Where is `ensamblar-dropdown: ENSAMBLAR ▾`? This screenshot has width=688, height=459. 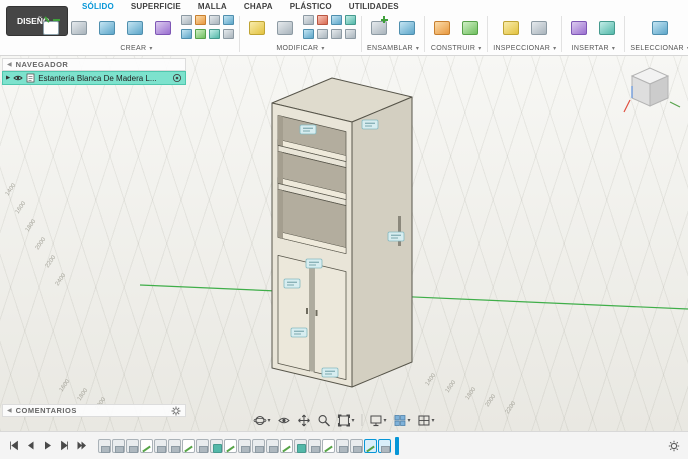 ensamblar-dropdown: ENSAMBLAR ▾ is located at coordinates (393, 48).